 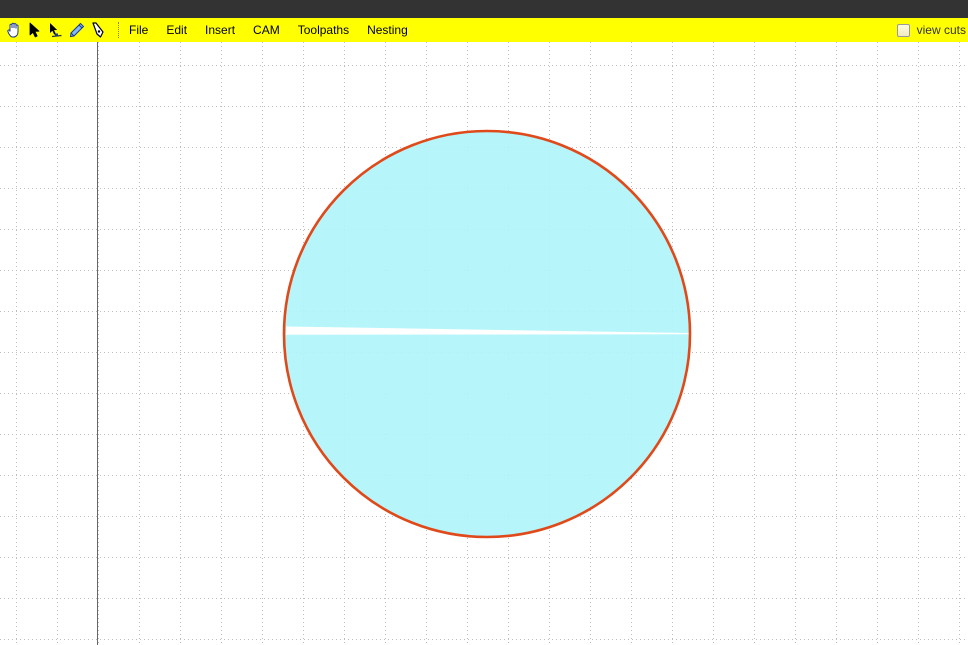 I want to click on menu-cam: CAM, so click(x=266, y=30).